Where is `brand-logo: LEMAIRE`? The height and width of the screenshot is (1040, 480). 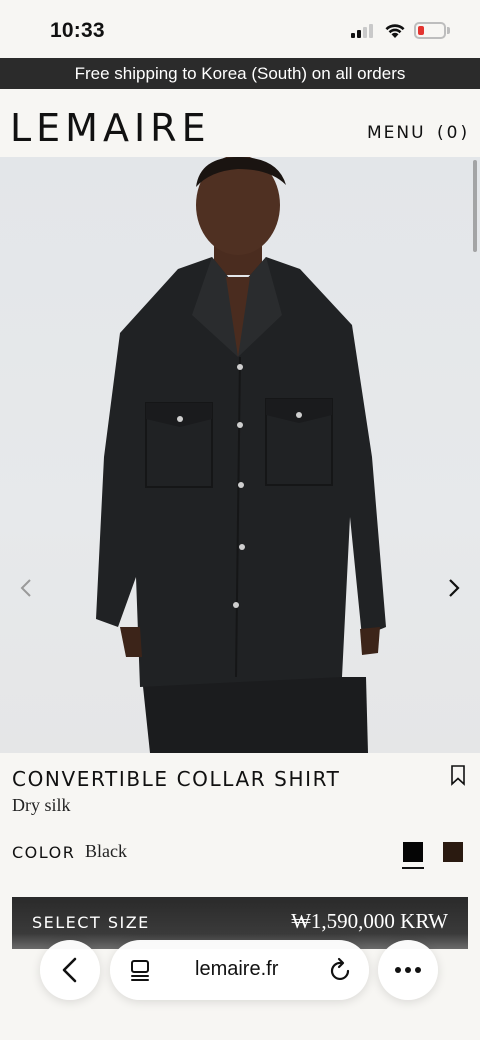 brand-logo: LEMAIRE is located at coordinates (110, 128).